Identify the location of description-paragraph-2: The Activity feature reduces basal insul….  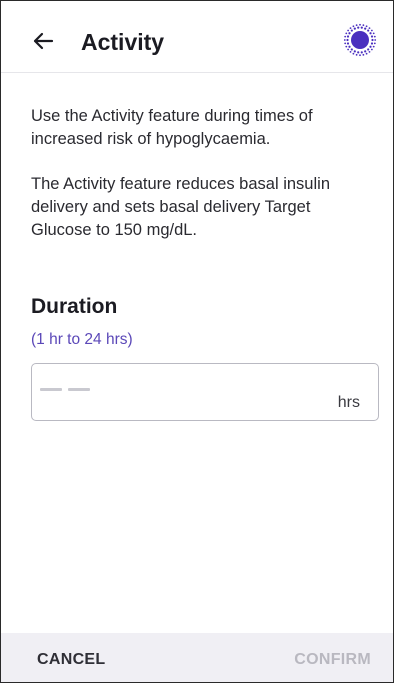
(180, 207).